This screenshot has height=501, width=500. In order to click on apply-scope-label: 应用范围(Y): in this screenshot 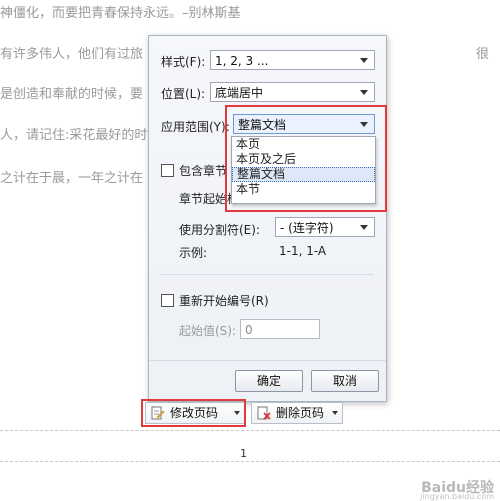, I will do `click(195, 127)`.